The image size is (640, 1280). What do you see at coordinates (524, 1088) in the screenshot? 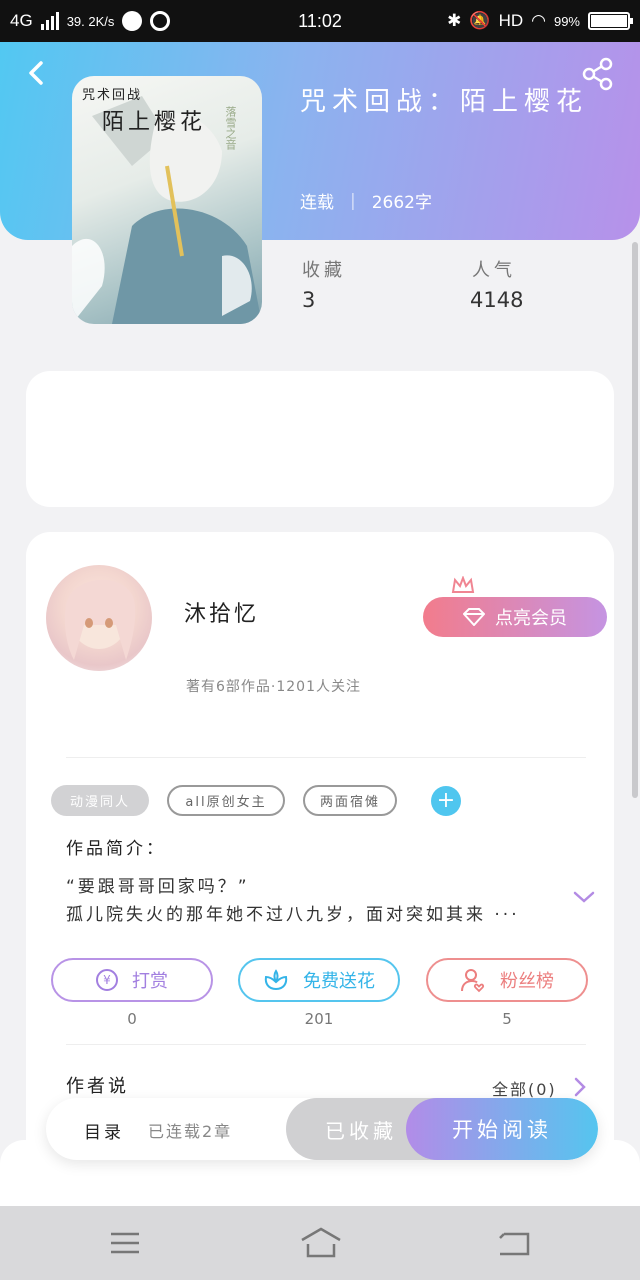
I see `author-says-all-link: 全部(0)` at bounding box center [524, 1088].